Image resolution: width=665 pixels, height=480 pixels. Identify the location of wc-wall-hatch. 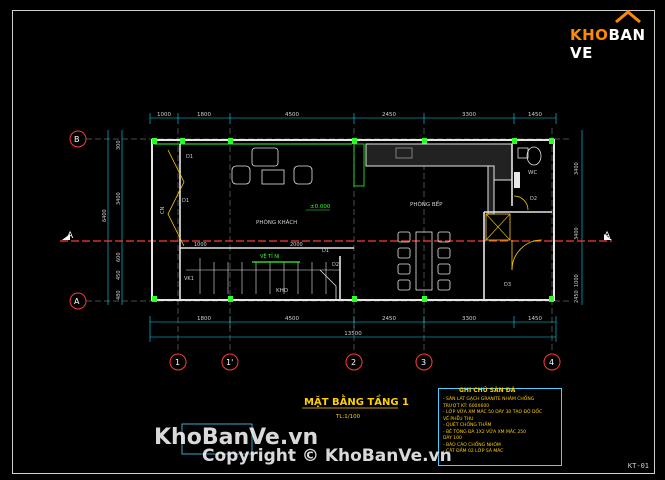
(517, 180).